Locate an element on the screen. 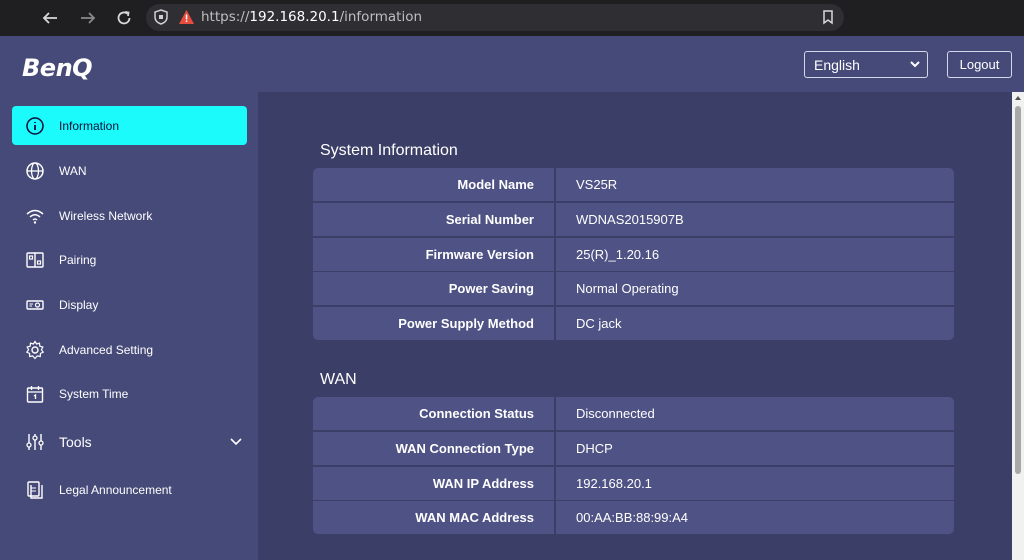 Image resolution: width=1024 pixels, height=560 pixels. sidebar-item-label: Display is located at coordinates (79, 304).